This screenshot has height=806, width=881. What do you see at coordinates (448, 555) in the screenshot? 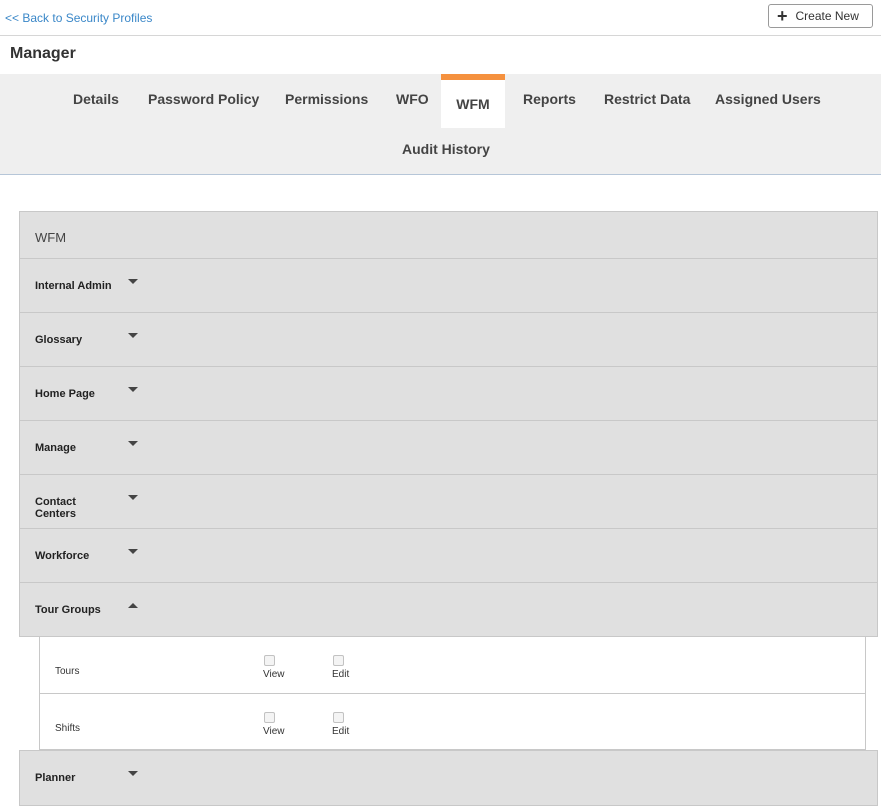
I see `group-workforce: Workforce` at bounding box center [448, 555].